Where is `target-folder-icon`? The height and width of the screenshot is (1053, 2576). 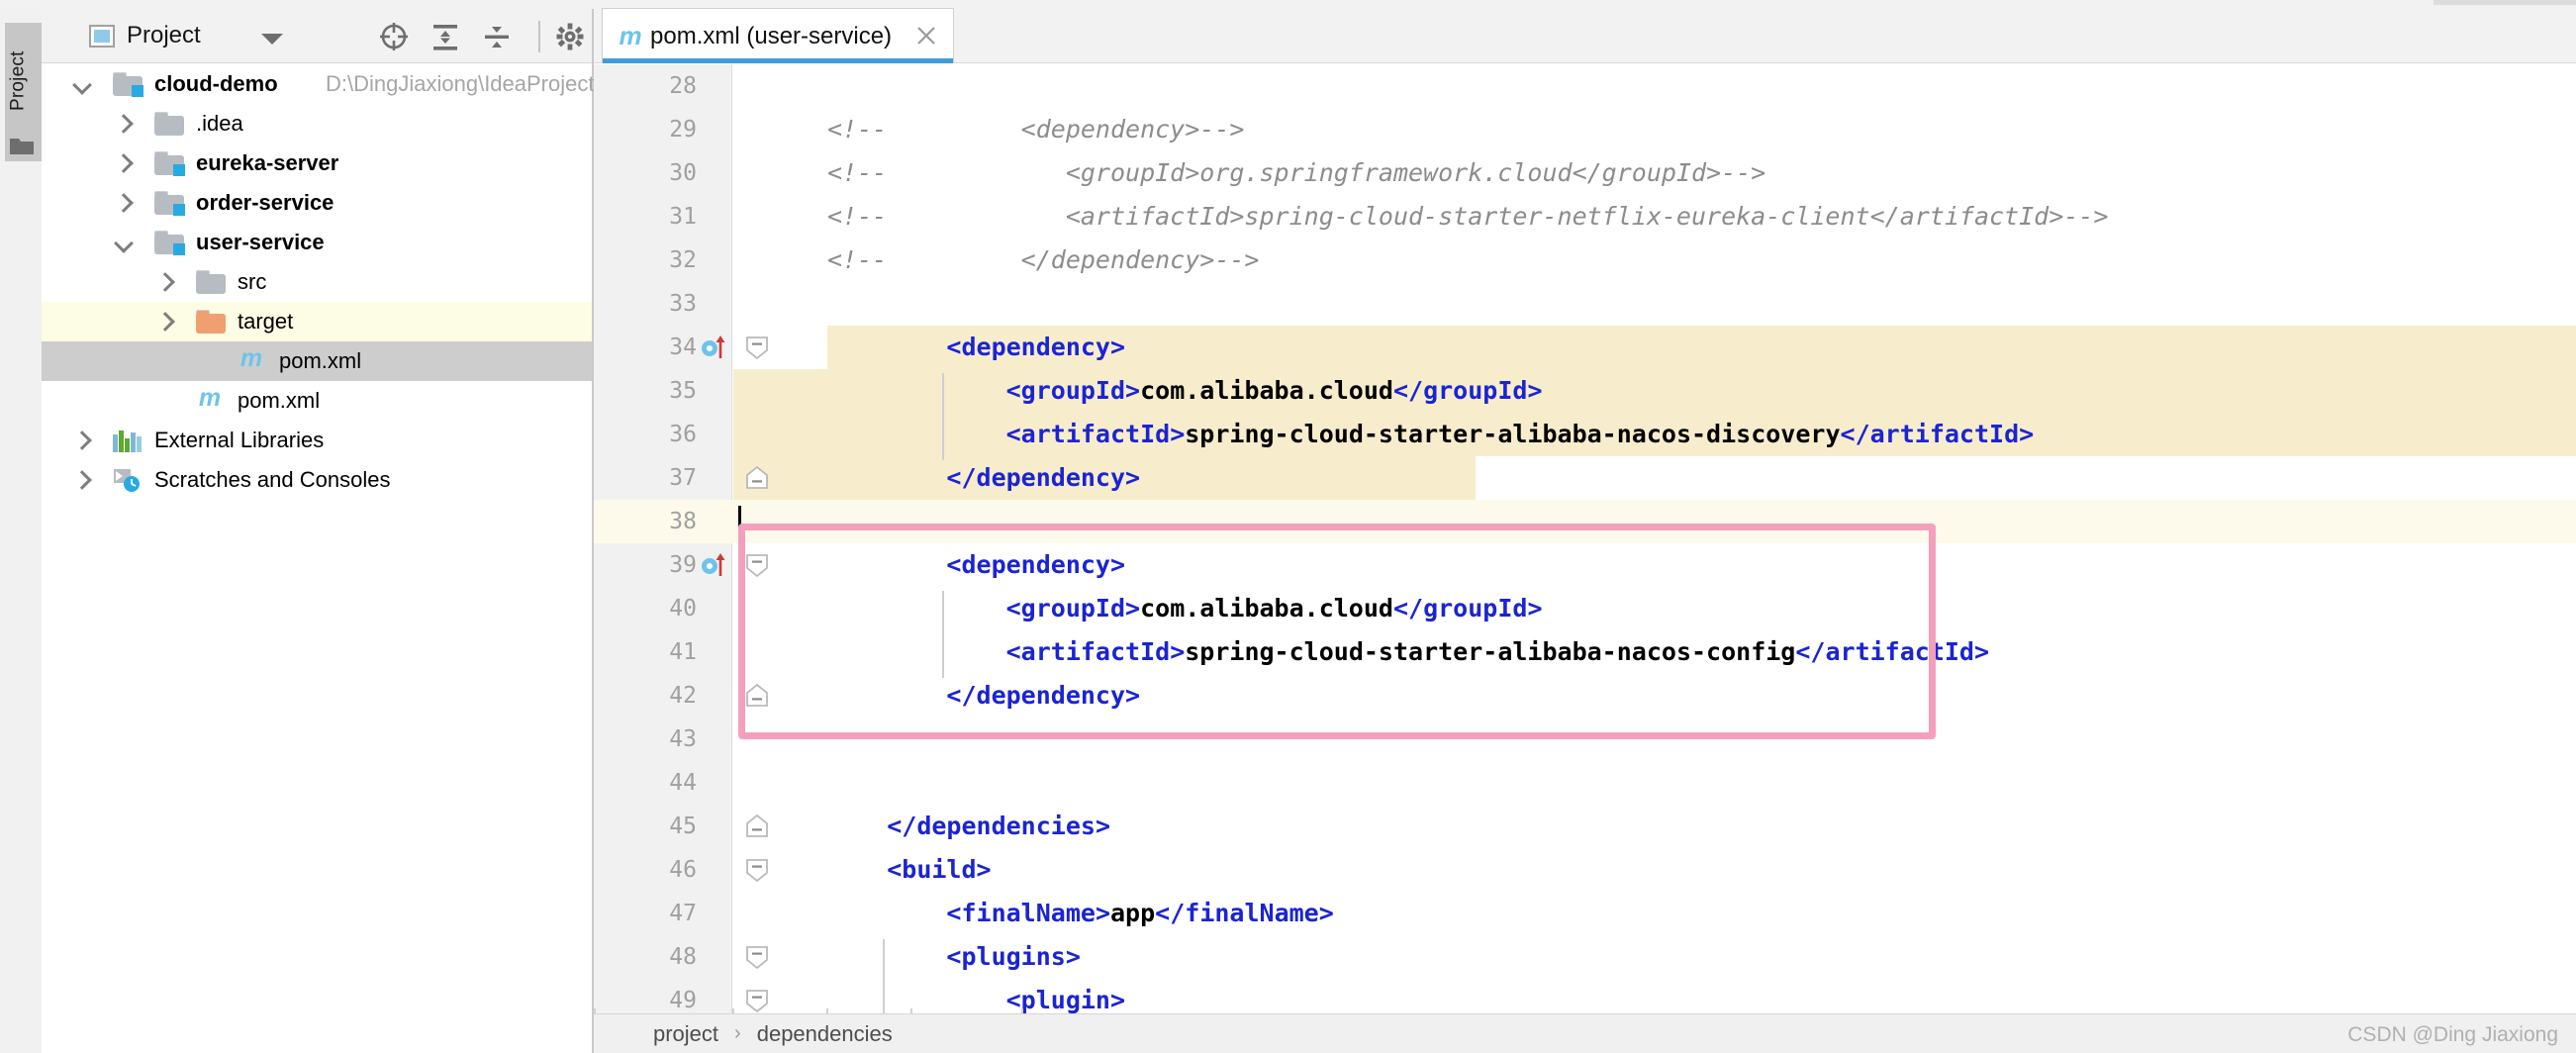
target-folder-icon is located at coordinates (211, 322).